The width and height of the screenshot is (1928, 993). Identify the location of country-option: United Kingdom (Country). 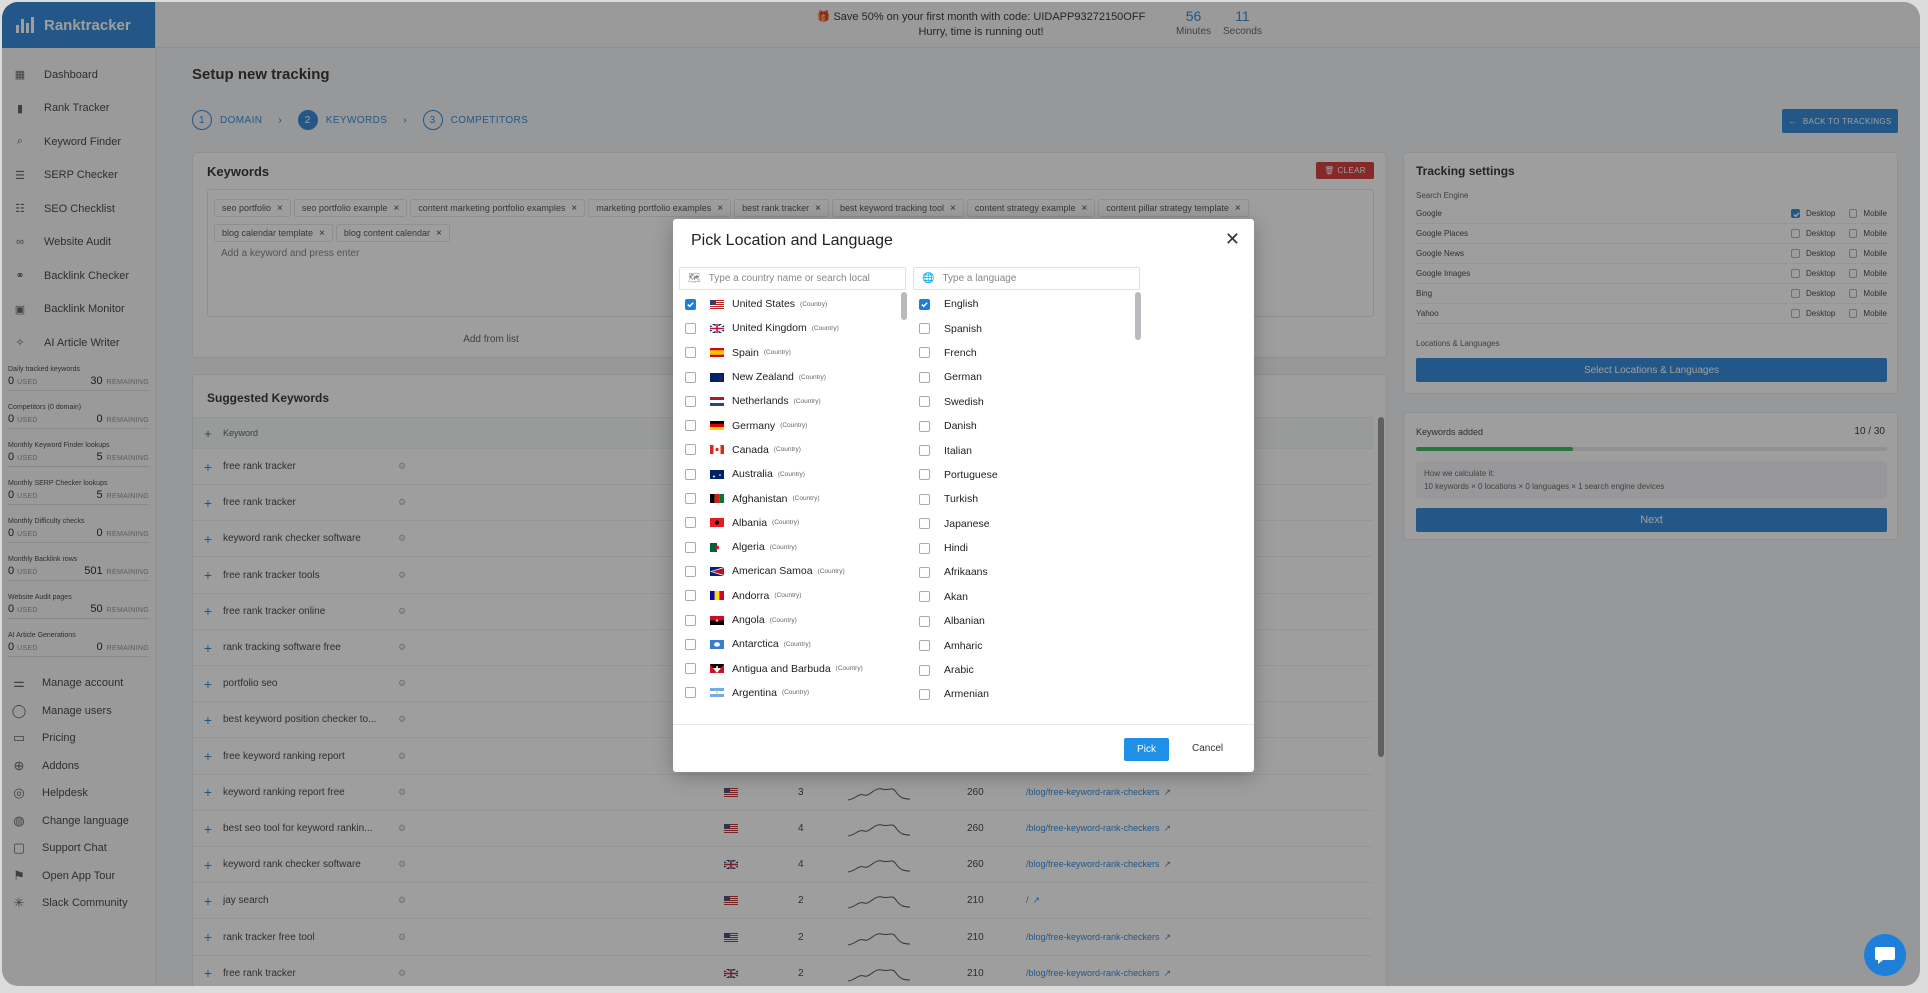
(791, 328).